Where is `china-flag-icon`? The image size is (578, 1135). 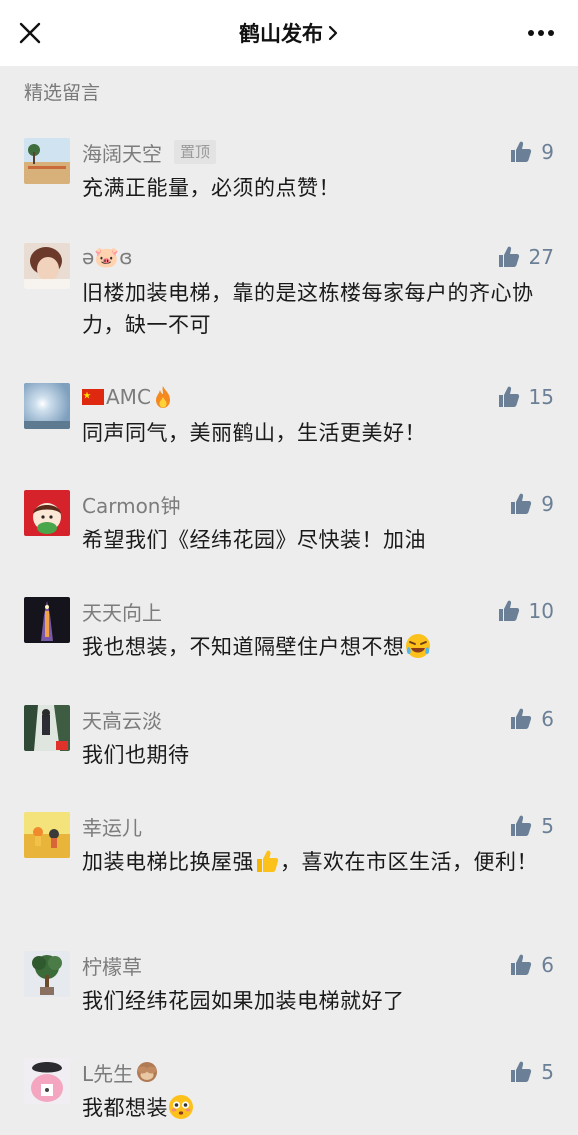
china-flag-icon is located at coordinates (93, 397).